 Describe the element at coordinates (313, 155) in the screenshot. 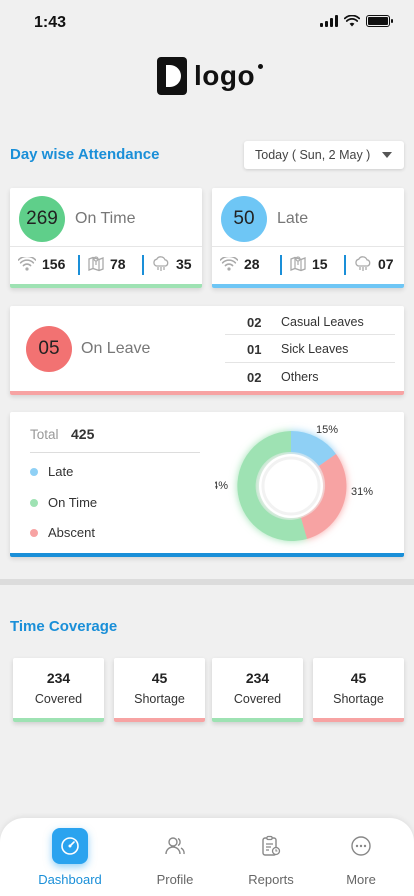

I see `date-select-value: Today ( Sun, 2 May )` at that location.